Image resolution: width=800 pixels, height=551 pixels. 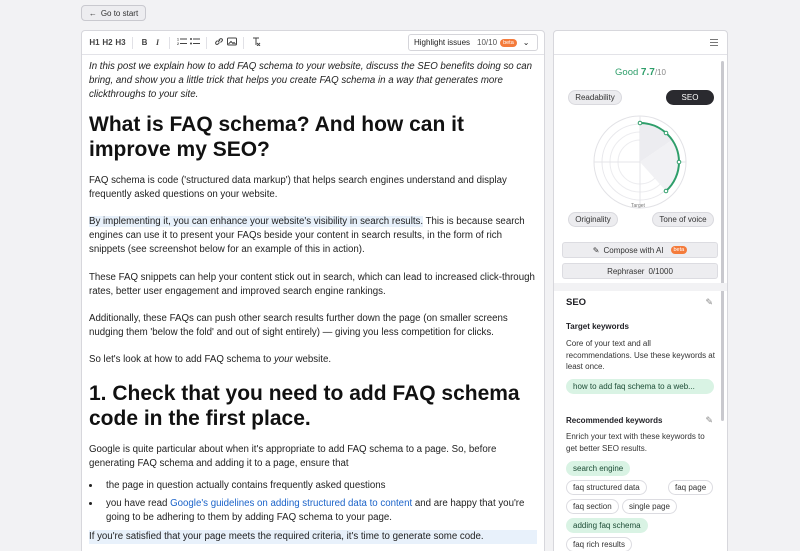 I want to click on image-icon, so click(x=231, y=42).